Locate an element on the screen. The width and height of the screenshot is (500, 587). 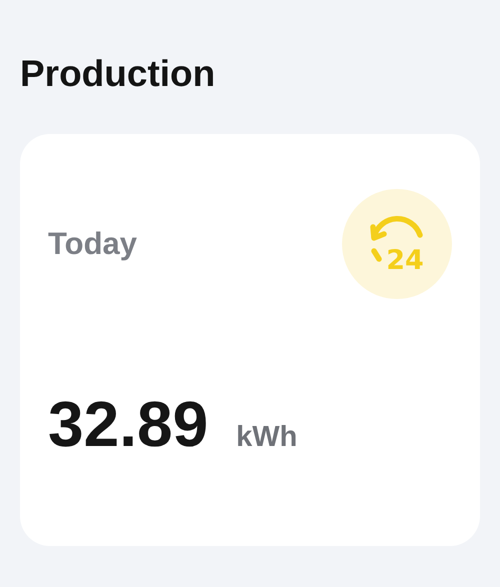
period-label: Today is located at coordinates (92, 244).